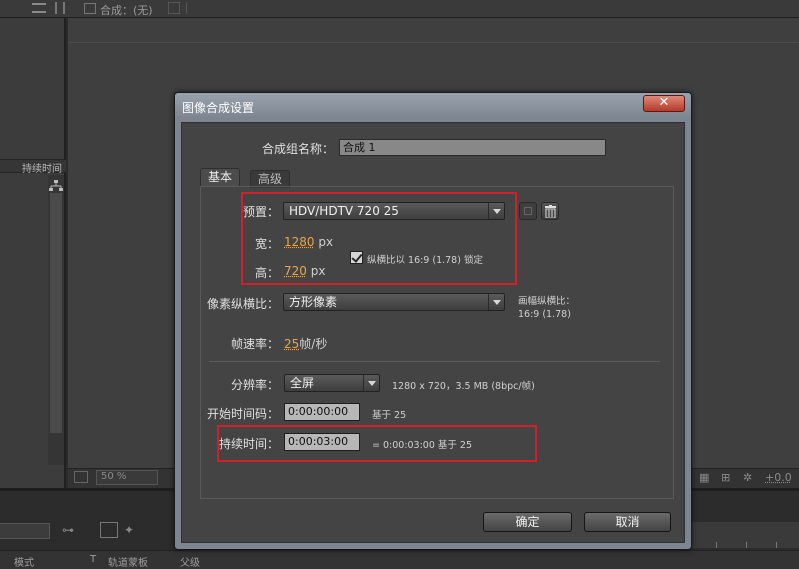 The image size is (799, 569). What do you see at coordinates (129, 530) in the screenshot?
I see `shy-layers-icon: ✦` at bounding box center [129, 530].